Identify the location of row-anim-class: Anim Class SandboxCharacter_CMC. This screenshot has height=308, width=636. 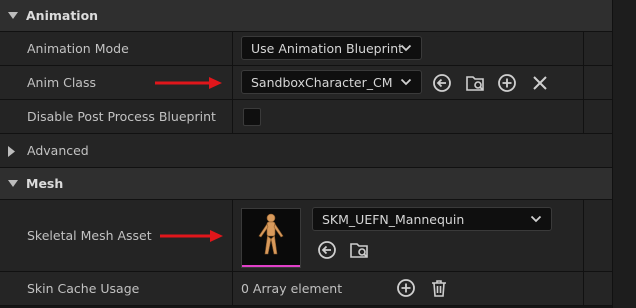
(306, 83).